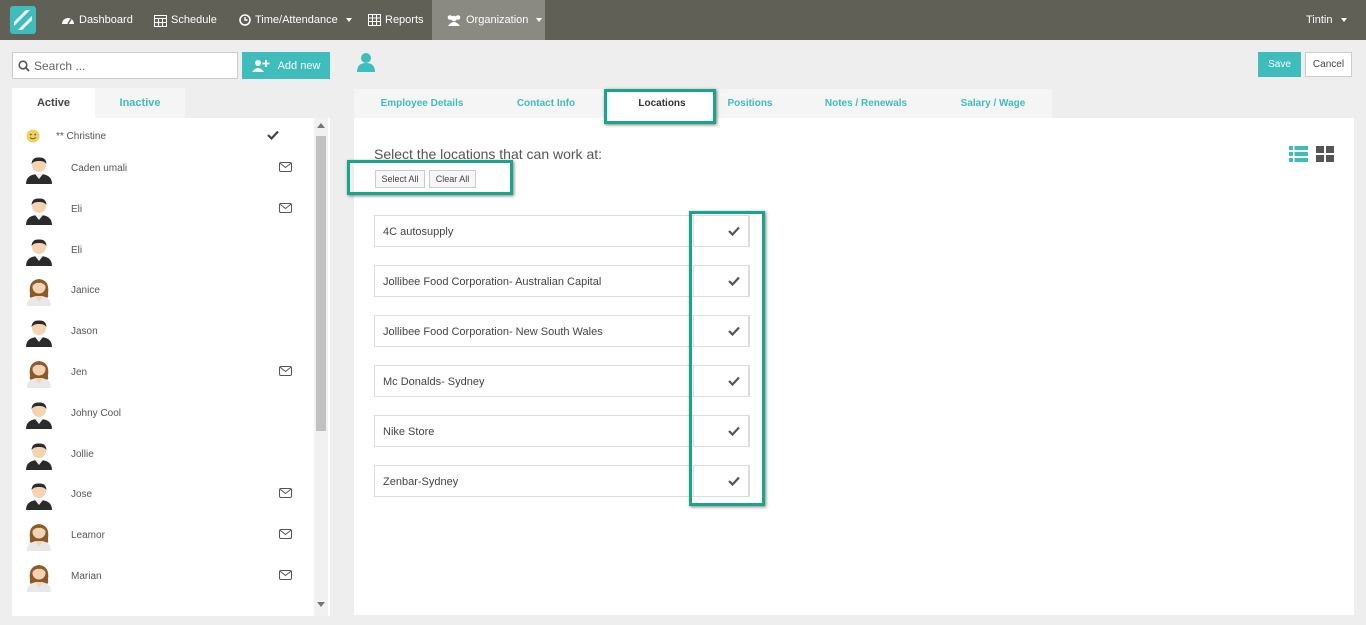  I want to click on employee-row: Johny Cool, so click(162, 413).